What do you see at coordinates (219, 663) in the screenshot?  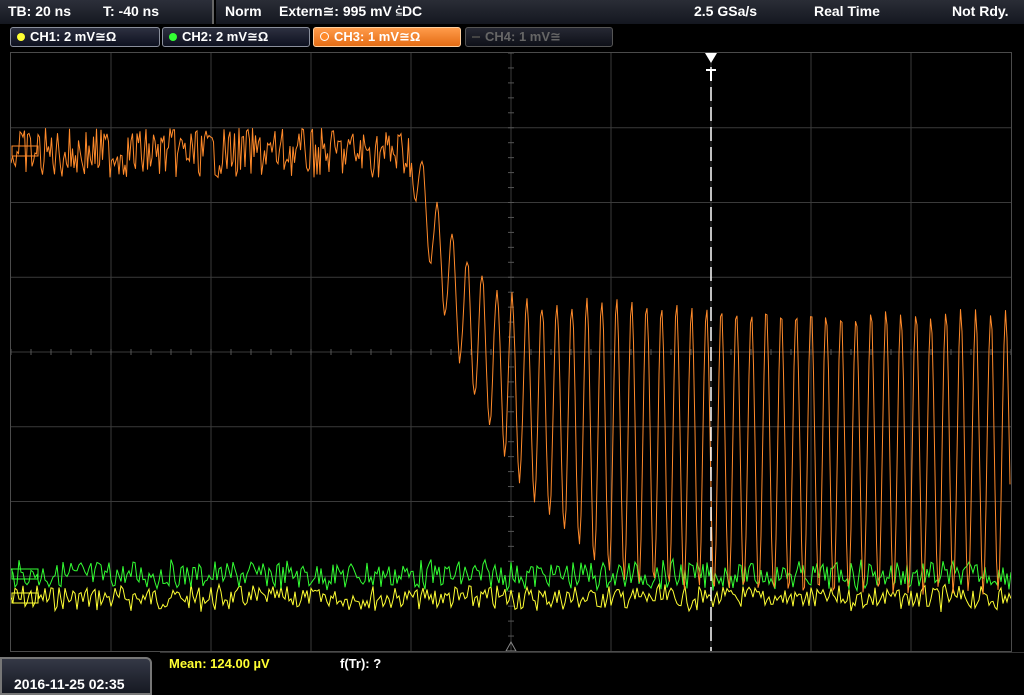 I see `mean-measurement: Mean: 124.00 µV` at bounding box center [219, 663].